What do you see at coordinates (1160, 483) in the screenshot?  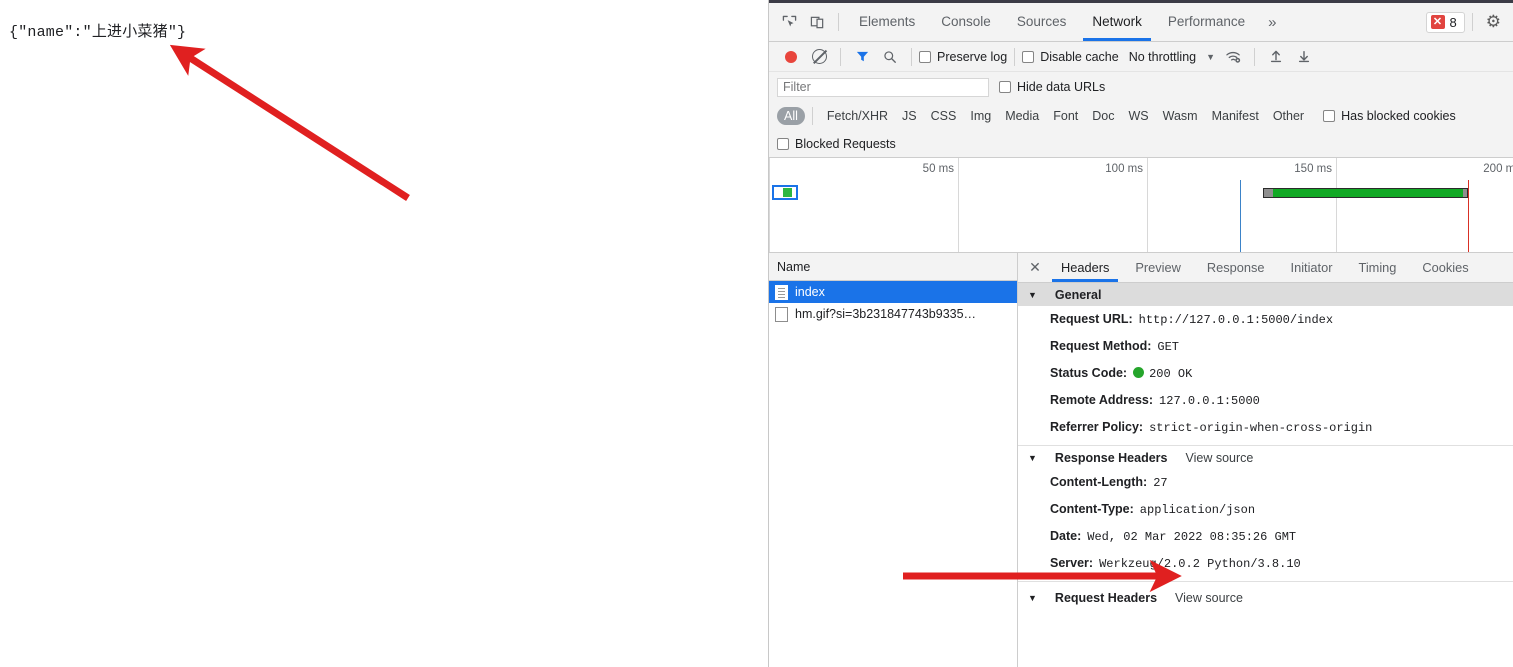 I see `header-value: 27` at bounding box center [1160, 483].